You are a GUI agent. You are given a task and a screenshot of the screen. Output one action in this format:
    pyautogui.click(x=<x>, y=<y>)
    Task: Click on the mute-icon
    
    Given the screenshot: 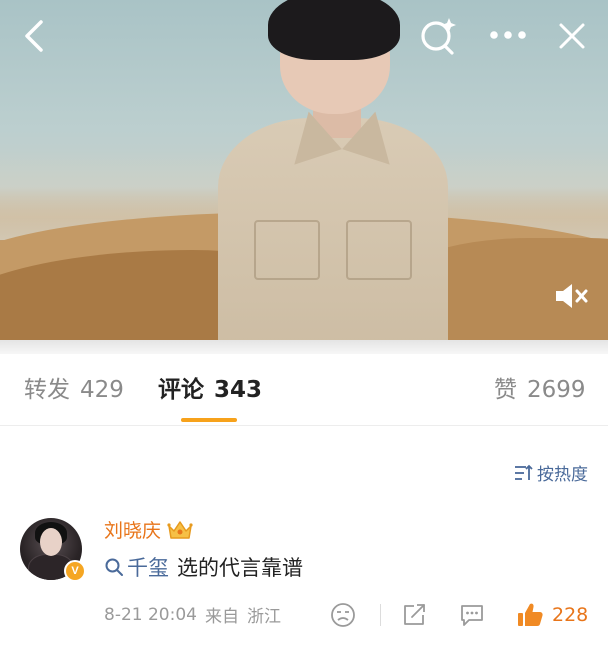 What is the action you would take?
    pyautogui.click(x=572, y=296)
    